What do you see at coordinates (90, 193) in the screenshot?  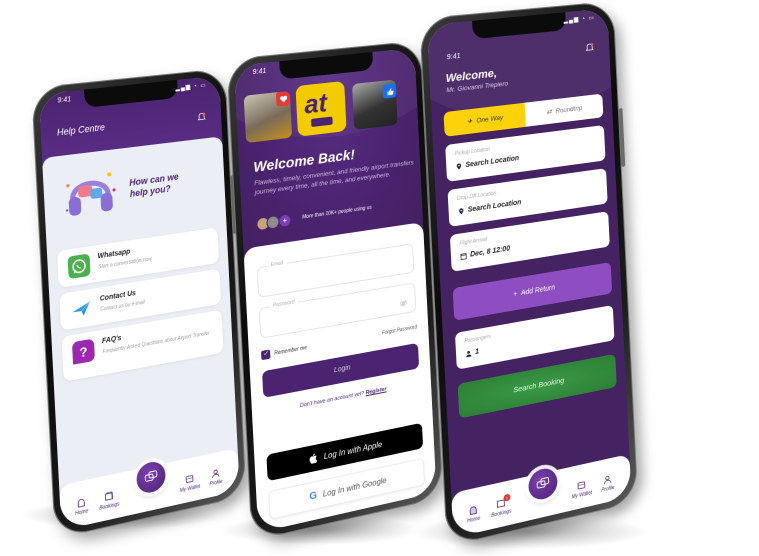 I see `headphones-chat-illustration` at bounding box center [90, 193].